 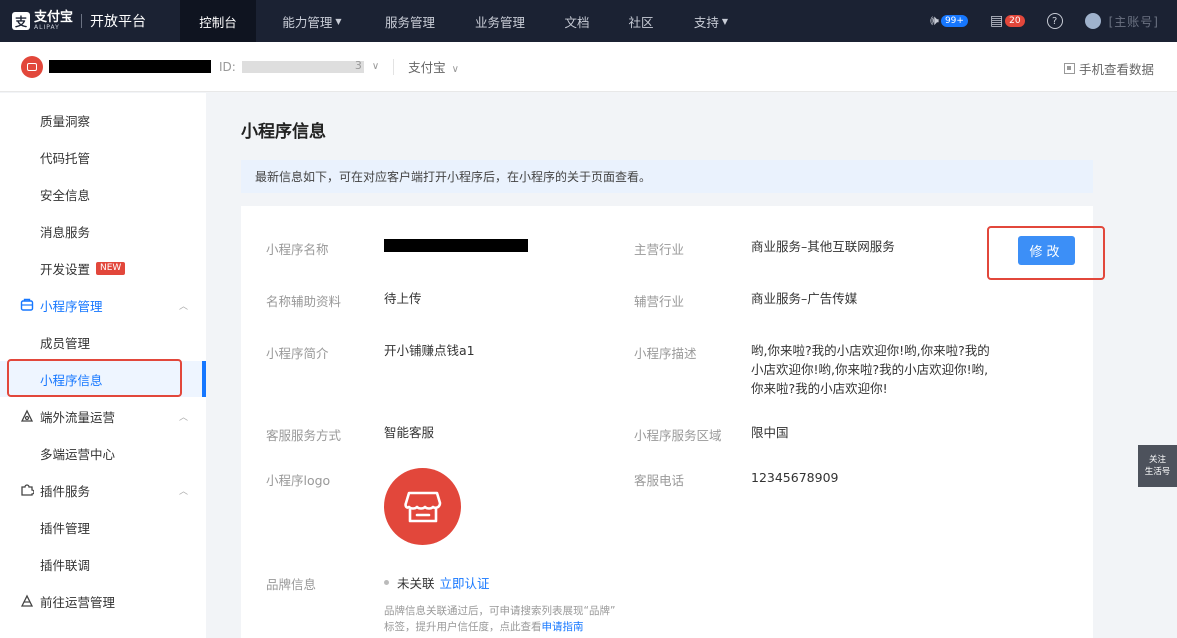 What do you see at coordinates (103, 120) in the screenshot?
I see `sidebar-item-quality: 质量洞察` at bounding box center [103, 120].